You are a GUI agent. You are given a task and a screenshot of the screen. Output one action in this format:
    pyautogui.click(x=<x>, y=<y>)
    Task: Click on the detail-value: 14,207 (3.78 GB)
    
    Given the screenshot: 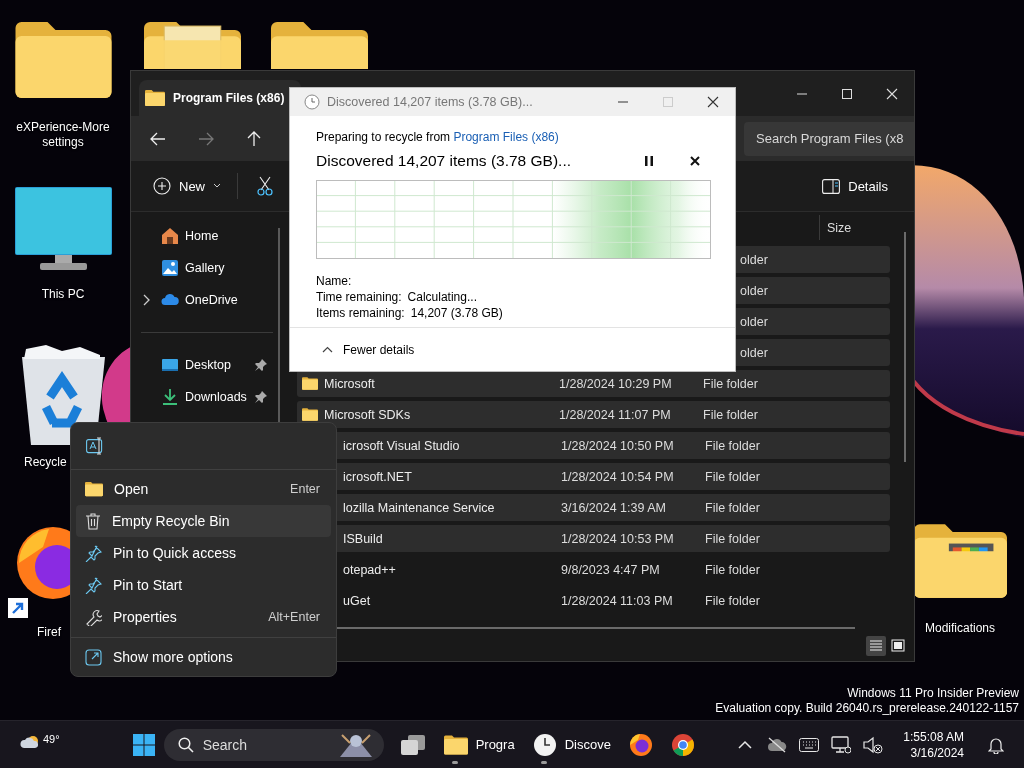 What is the action you would take?
    pyautogui.click(x=456, y=313)
    